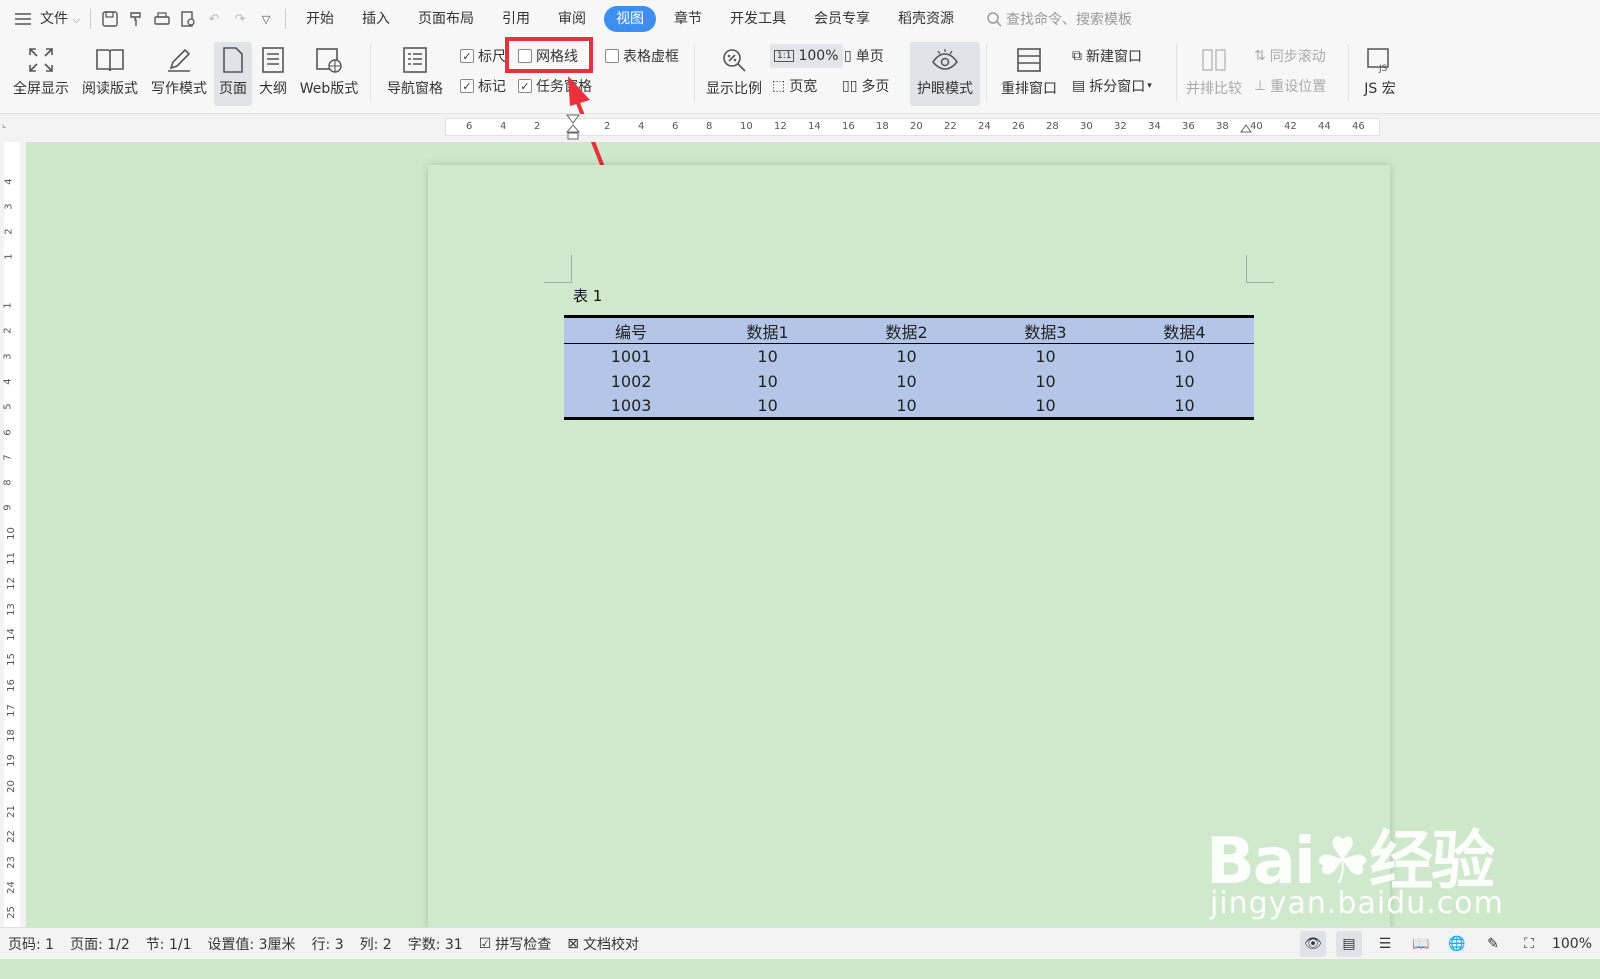 The width and height of the screenshot is (1600, 979). What do you see at coordinates (1312, 944) in the screenshot?
I see `eye-protect-status-icon: 👁` at bounding box center [1312, 944].